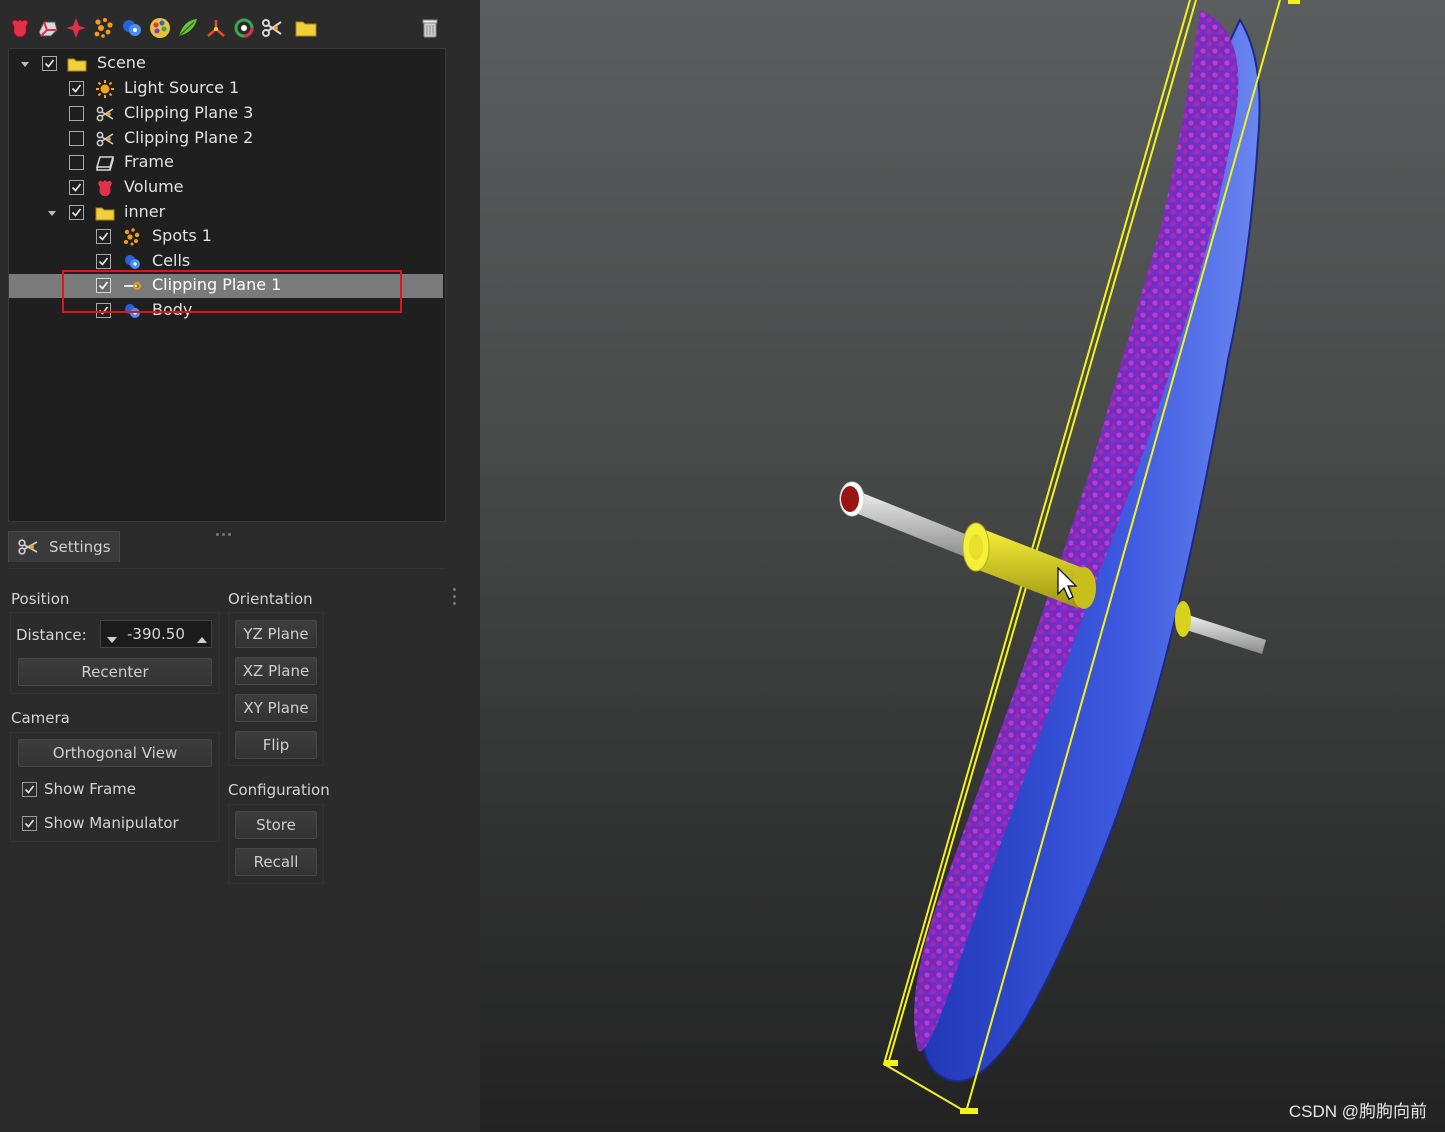 The height and width of the screenshot is (1132, 1445). Describe the element at coordinates (76, 187) in the screenshot. I see `volume-checkbox` at that location.